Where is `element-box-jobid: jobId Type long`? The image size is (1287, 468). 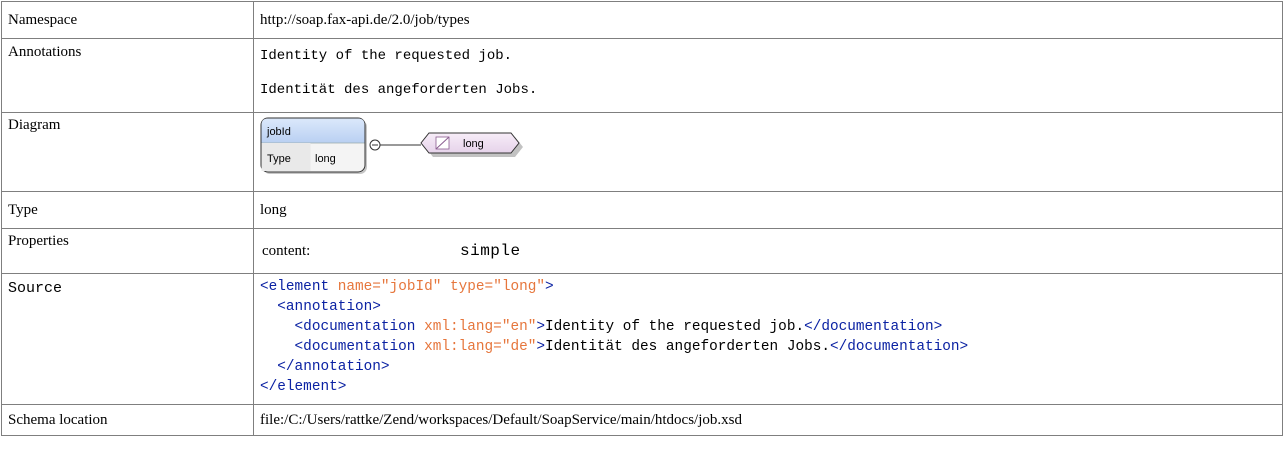
element-box-jobid: jobId Type long is located at coordinates (313, 145).